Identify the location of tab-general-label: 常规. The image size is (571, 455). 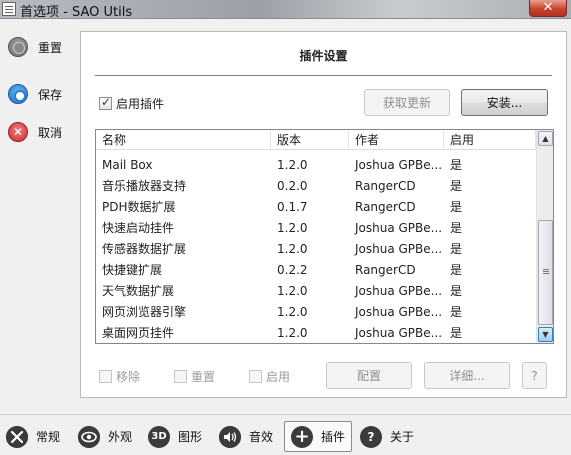
(48, 437).